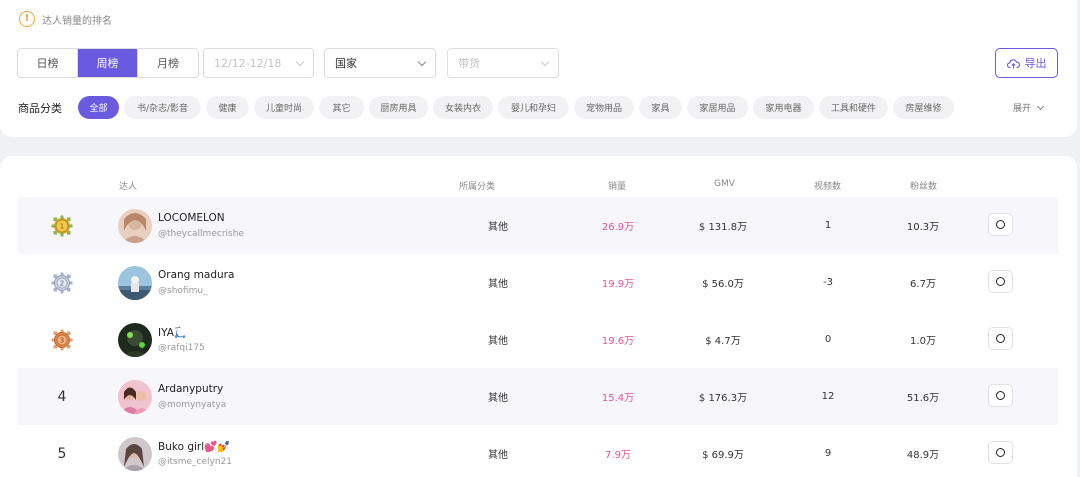 Image resolution: width=1080 pixels, height=477 pixels. Describe the element at coordinates (924, 187) in the screenshot. I see `col-header-fans: 粉丝数` at that location.